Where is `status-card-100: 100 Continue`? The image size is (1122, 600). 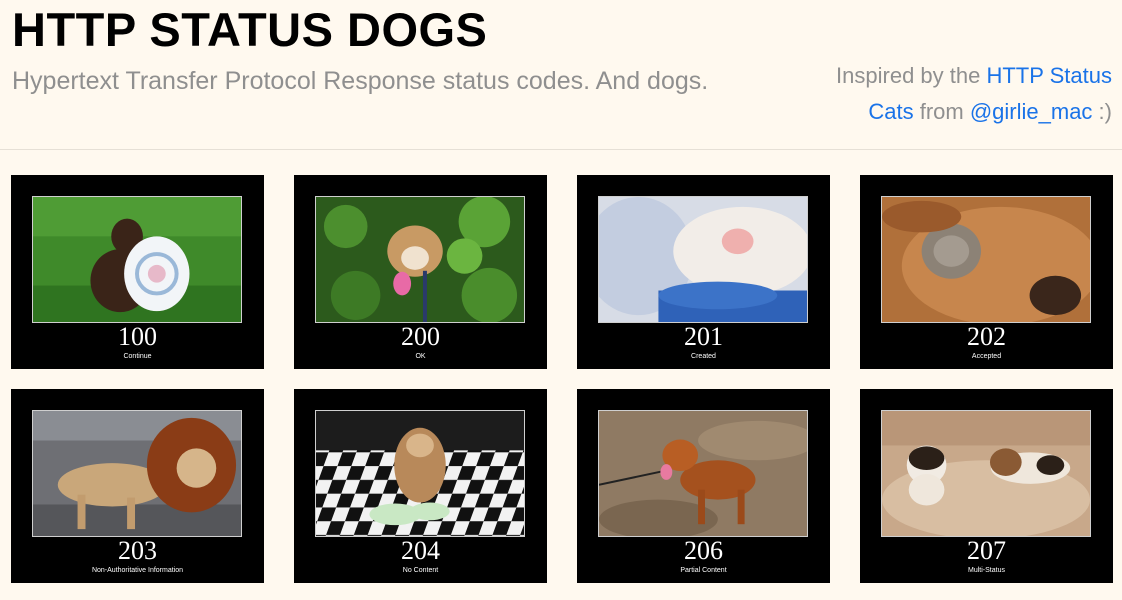 status-card-100: 100 Continue is located at coordinates (137, 272).